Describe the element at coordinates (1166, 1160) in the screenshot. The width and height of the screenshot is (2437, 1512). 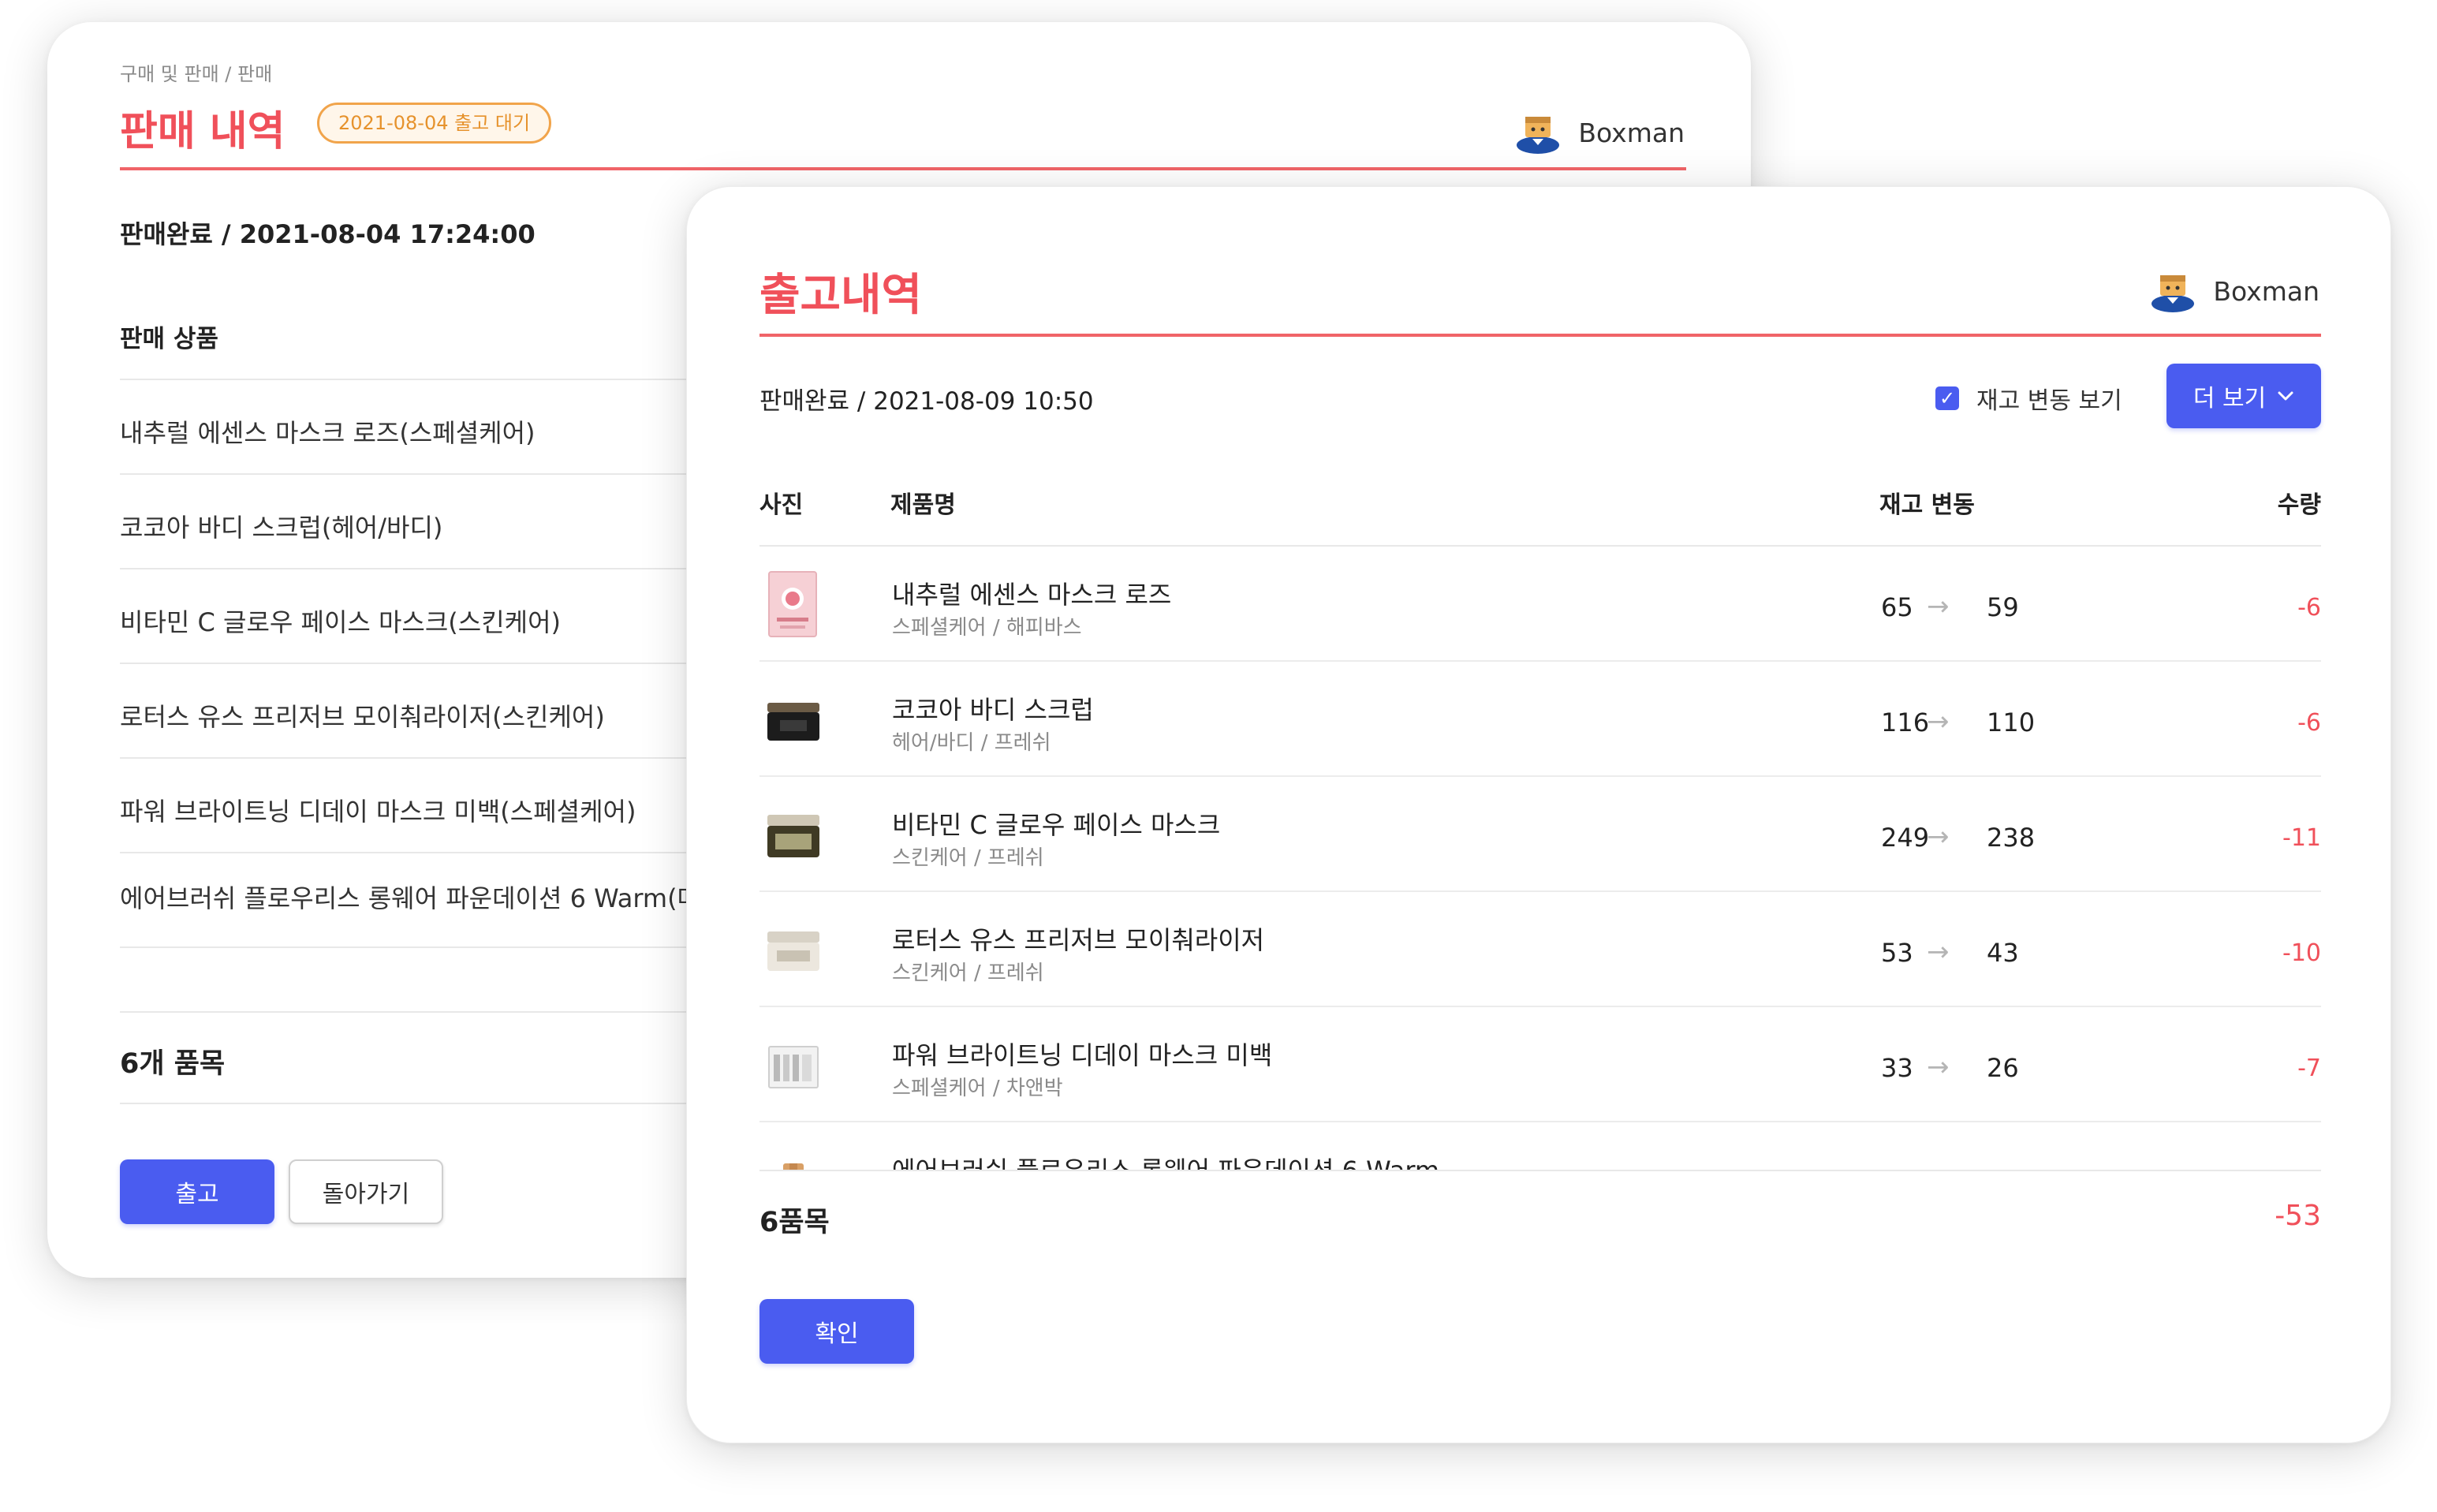
I see `product-name: 에어브러쉬 플로우리스 롱웨어 파운데이션 6 Warm` at that location.